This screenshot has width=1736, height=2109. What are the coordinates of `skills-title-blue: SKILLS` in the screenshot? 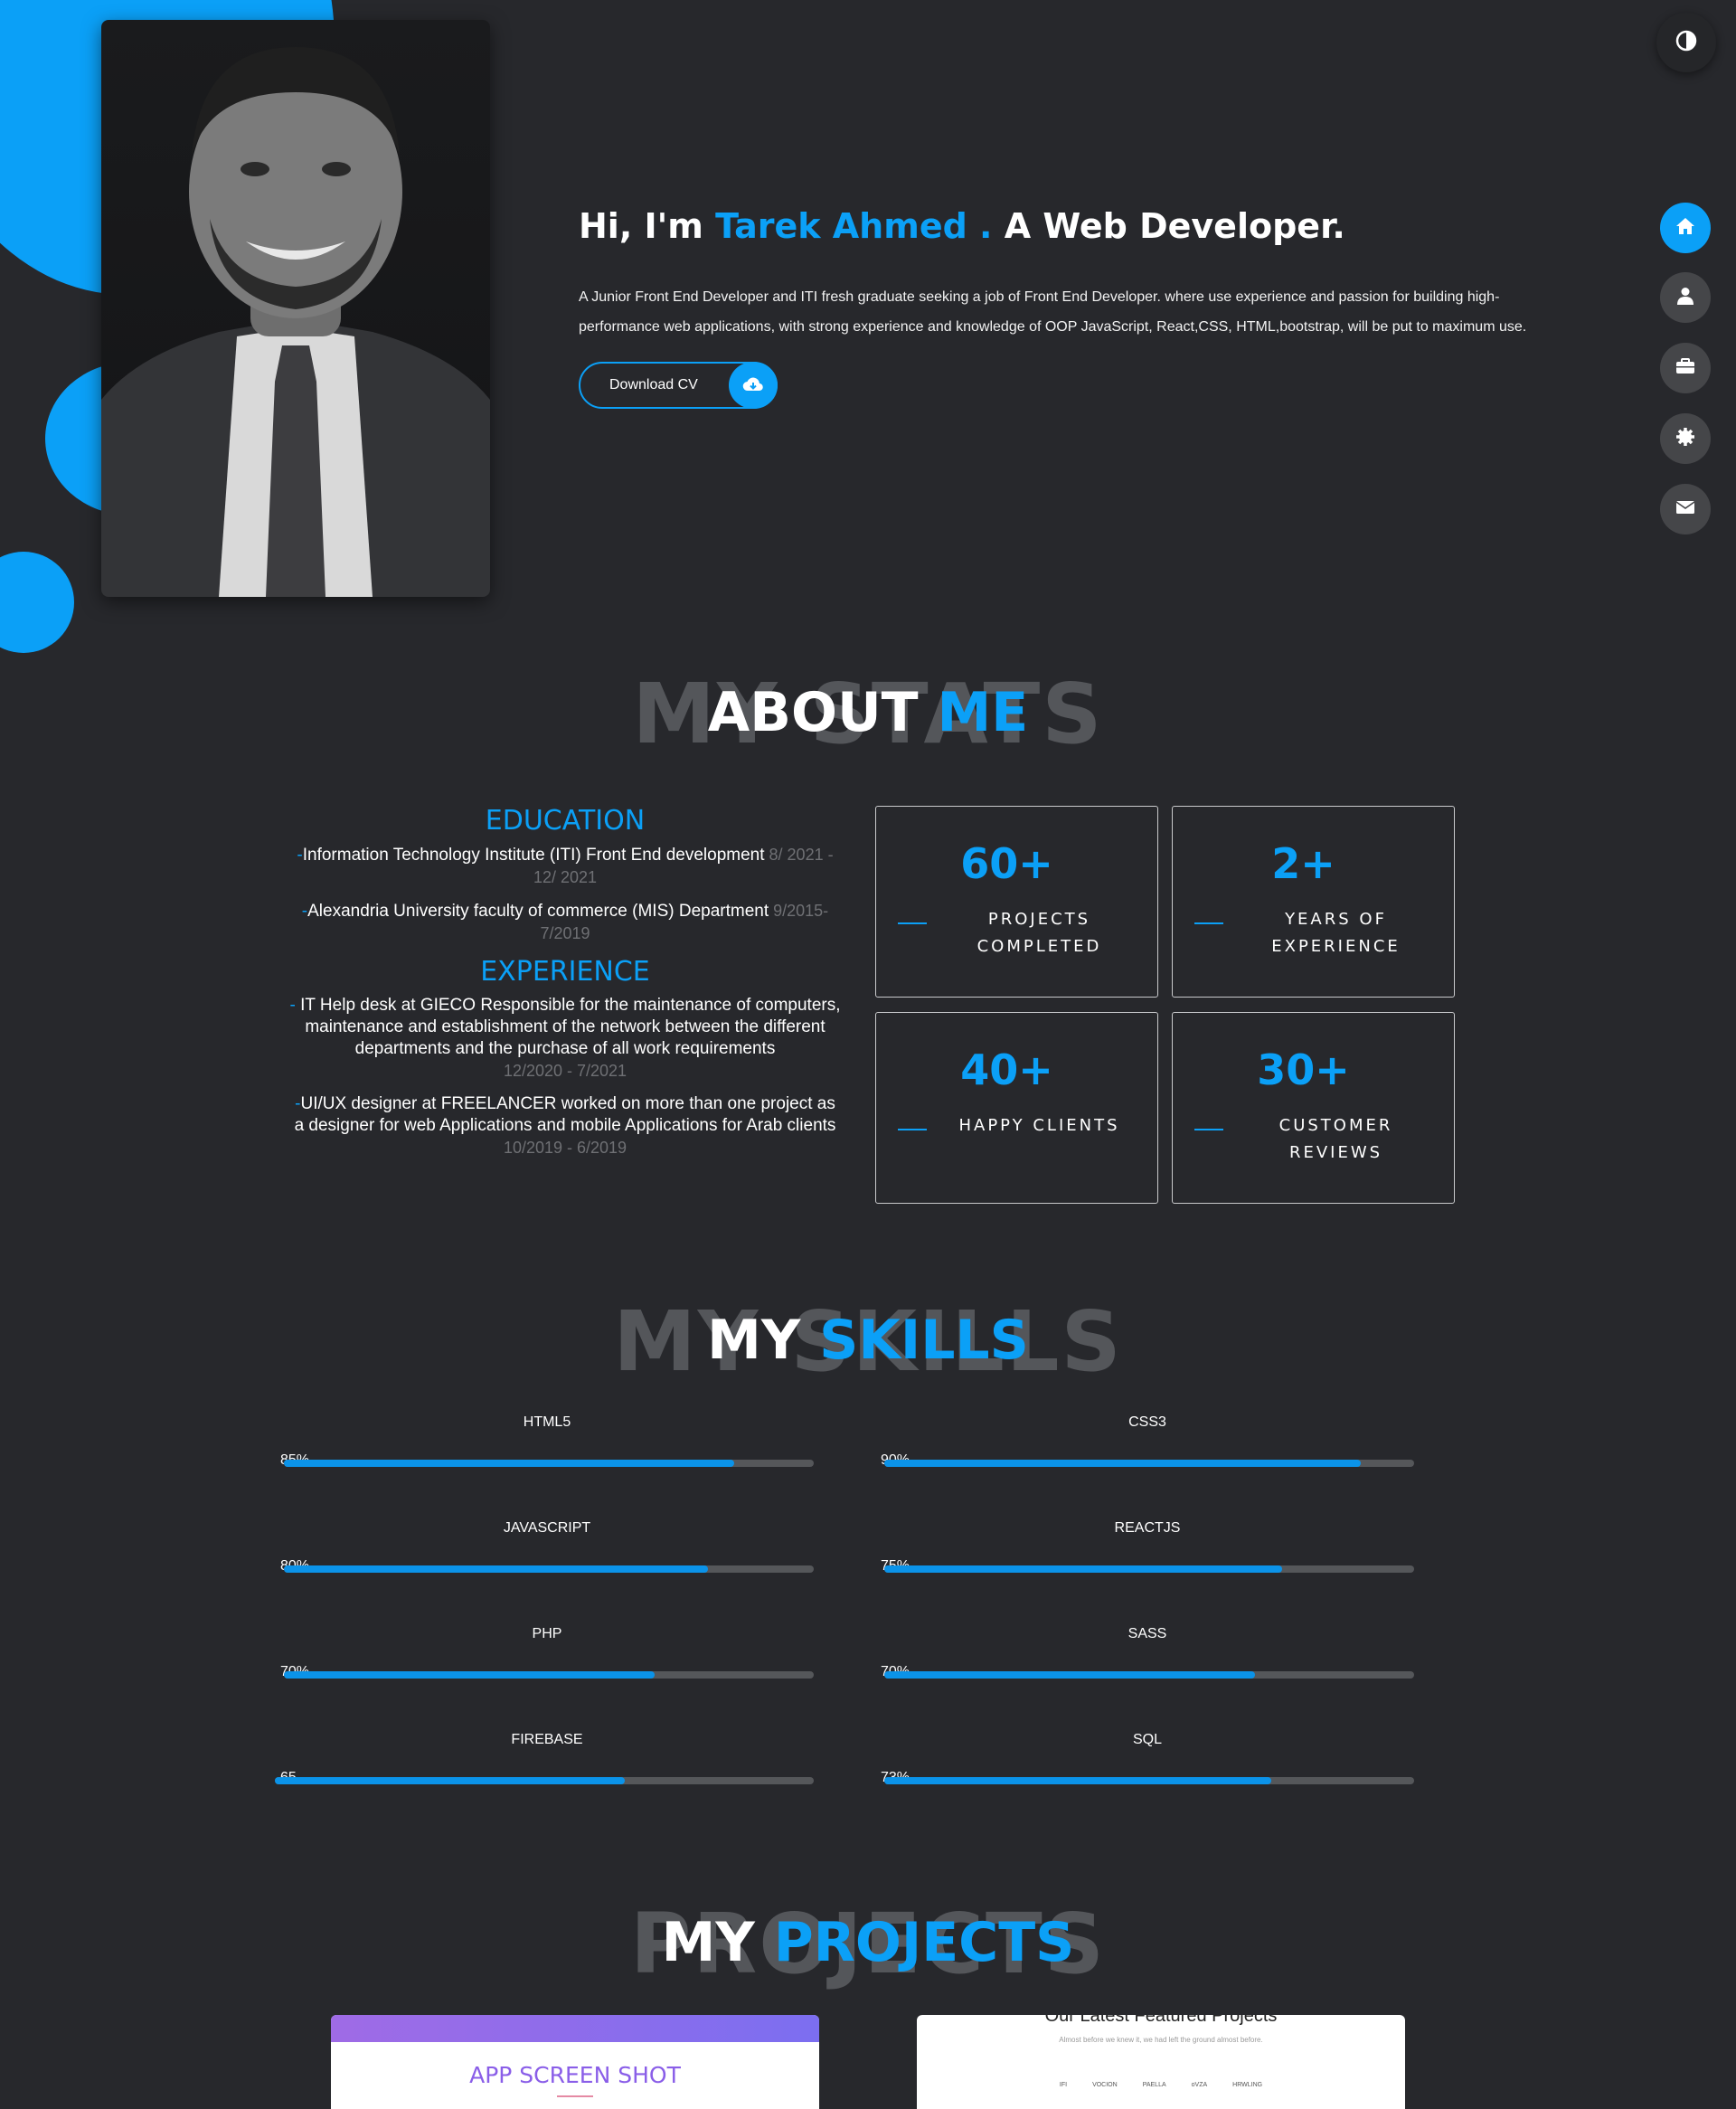 It's located at (924, 1341).